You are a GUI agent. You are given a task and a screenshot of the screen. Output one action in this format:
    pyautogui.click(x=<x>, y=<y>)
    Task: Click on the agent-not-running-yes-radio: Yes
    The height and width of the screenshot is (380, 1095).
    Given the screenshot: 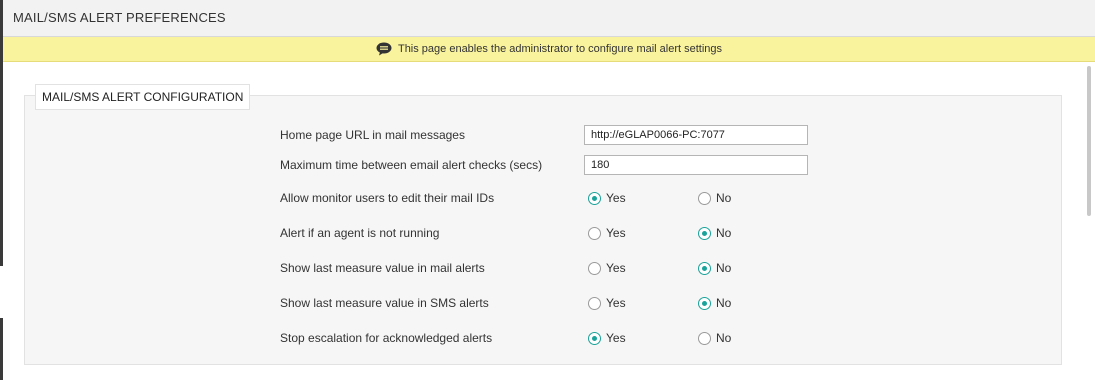 What is the action you would take?
    pyautogui.click(x=607, y=233)
    